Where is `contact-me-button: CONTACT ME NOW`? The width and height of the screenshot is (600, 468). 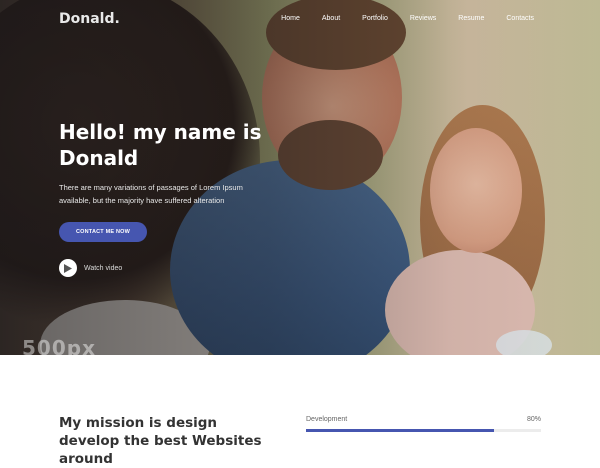
contact-me-button: CONTACT ME NOW is located at coordinates (103, 232).